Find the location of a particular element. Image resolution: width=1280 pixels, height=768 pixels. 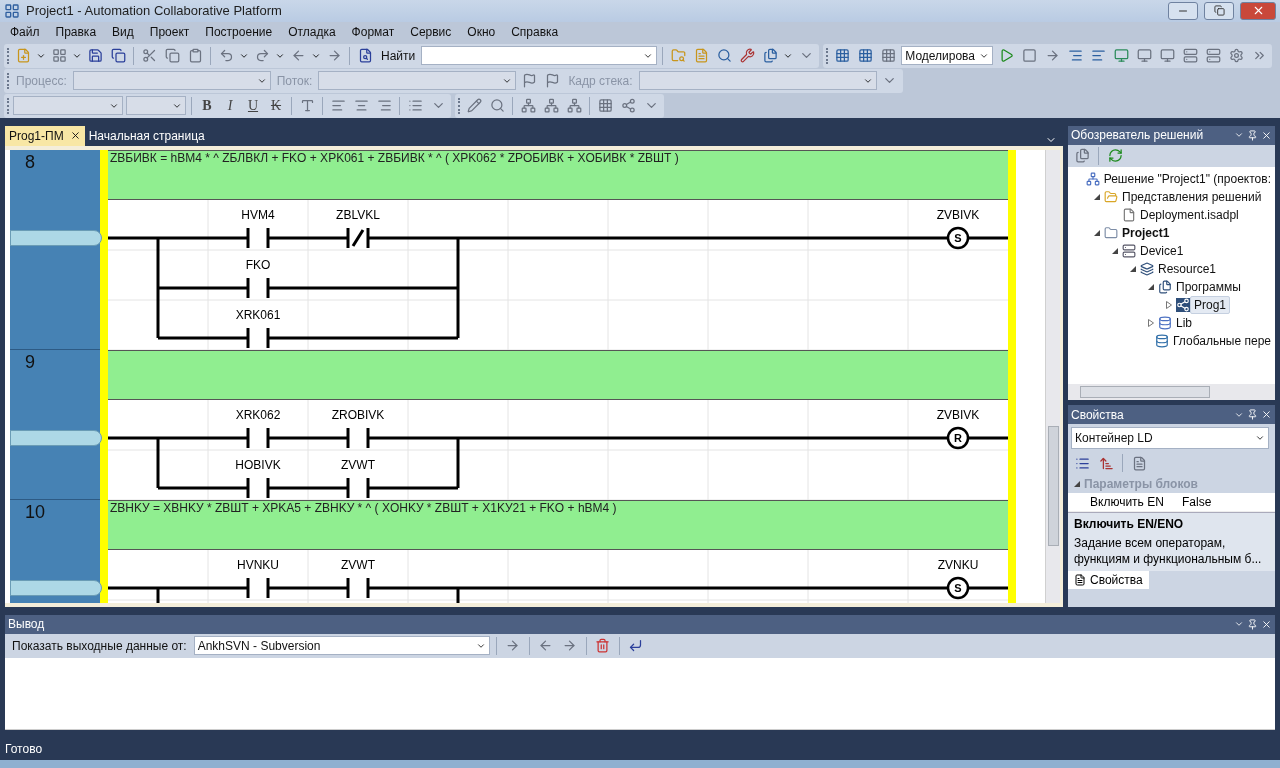

properties-tab: Свойства is located at coordinates (1108, 580).